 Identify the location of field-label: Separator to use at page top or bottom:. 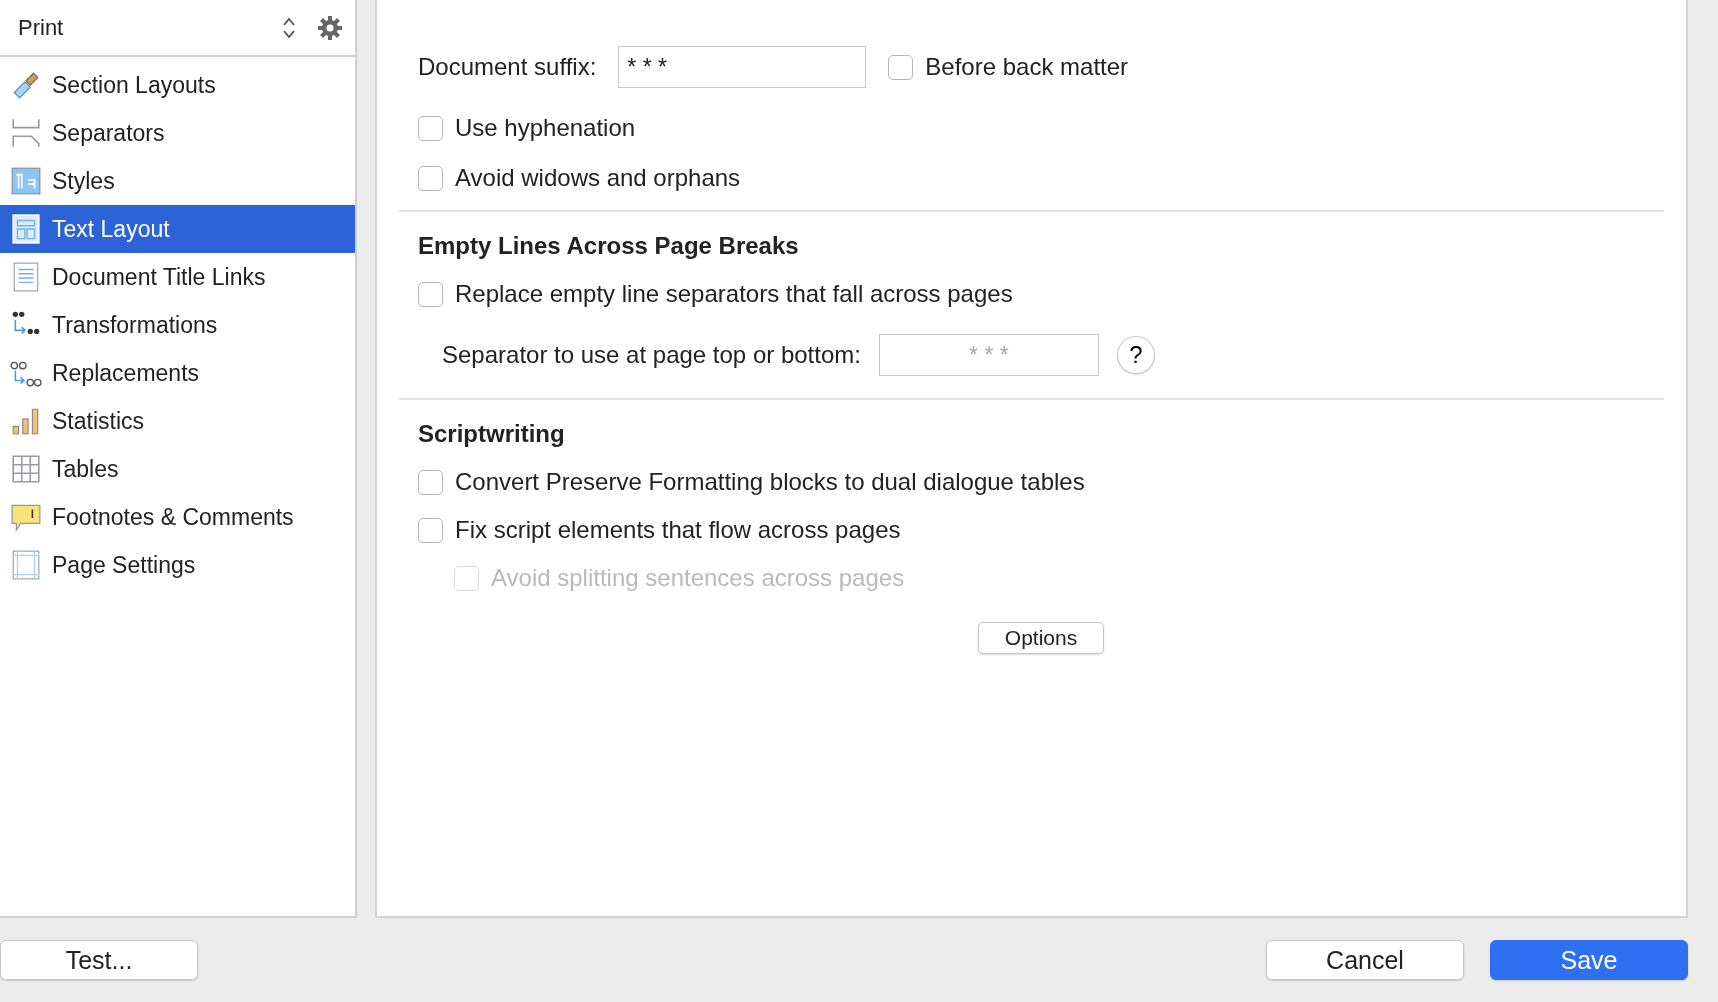
(651, 355).